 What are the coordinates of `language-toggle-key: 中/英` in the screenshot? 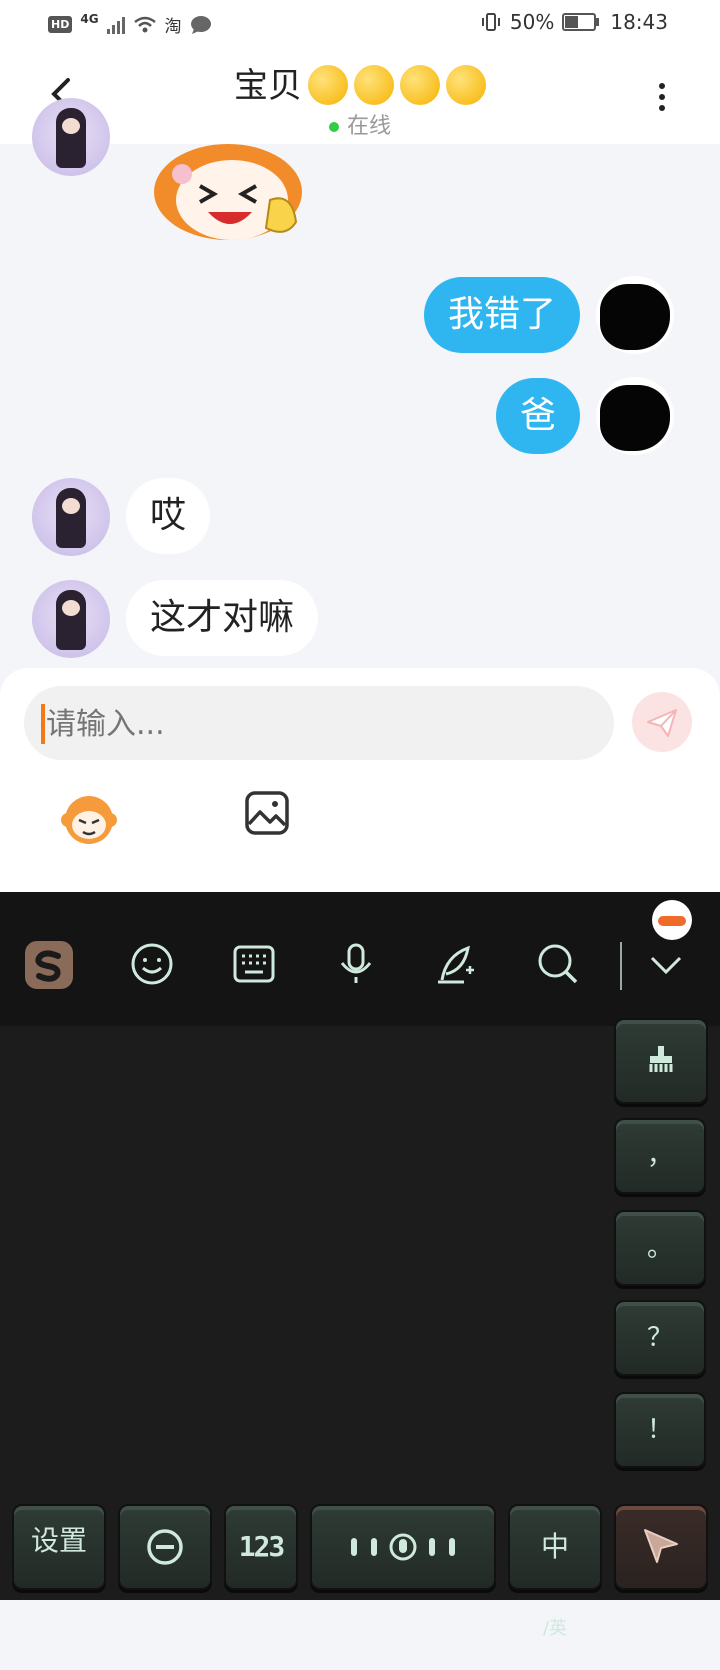 It's located at (555, 1571).